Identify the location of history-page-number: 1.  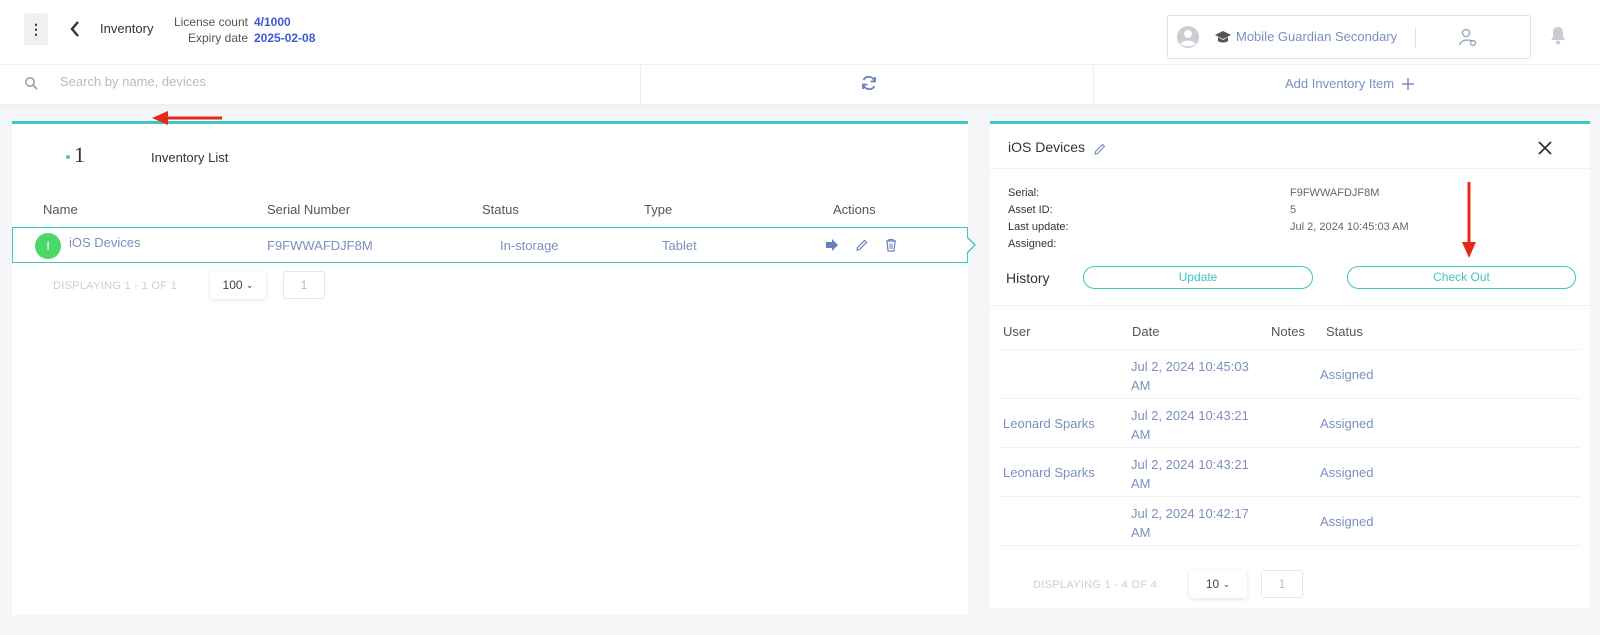
(1282, 584).